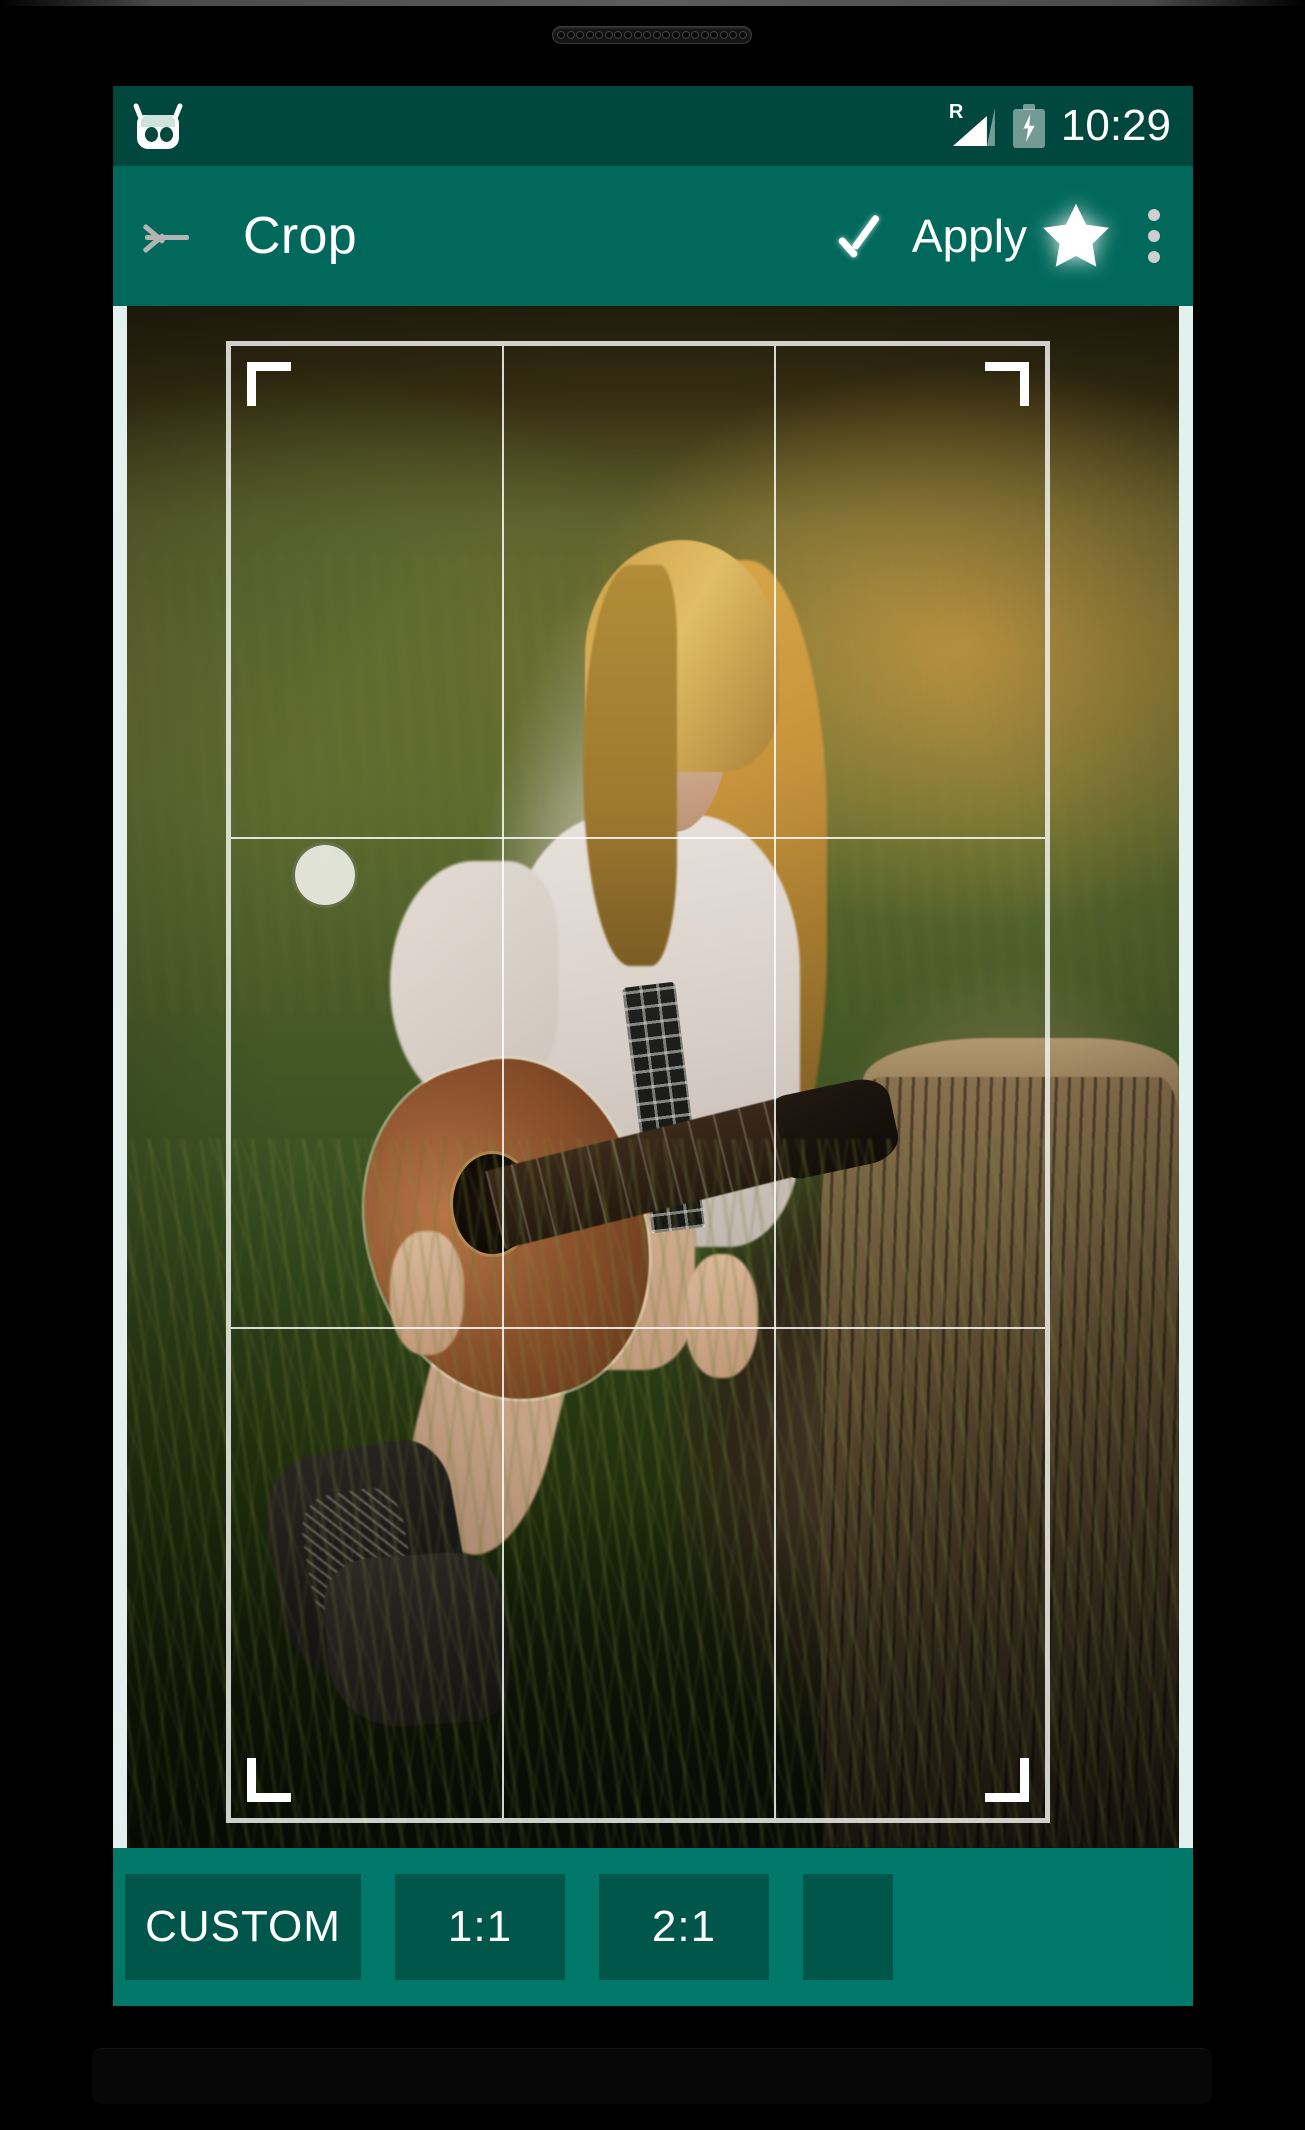  I want to click on more-vertical-icon, so click(1154, 236).